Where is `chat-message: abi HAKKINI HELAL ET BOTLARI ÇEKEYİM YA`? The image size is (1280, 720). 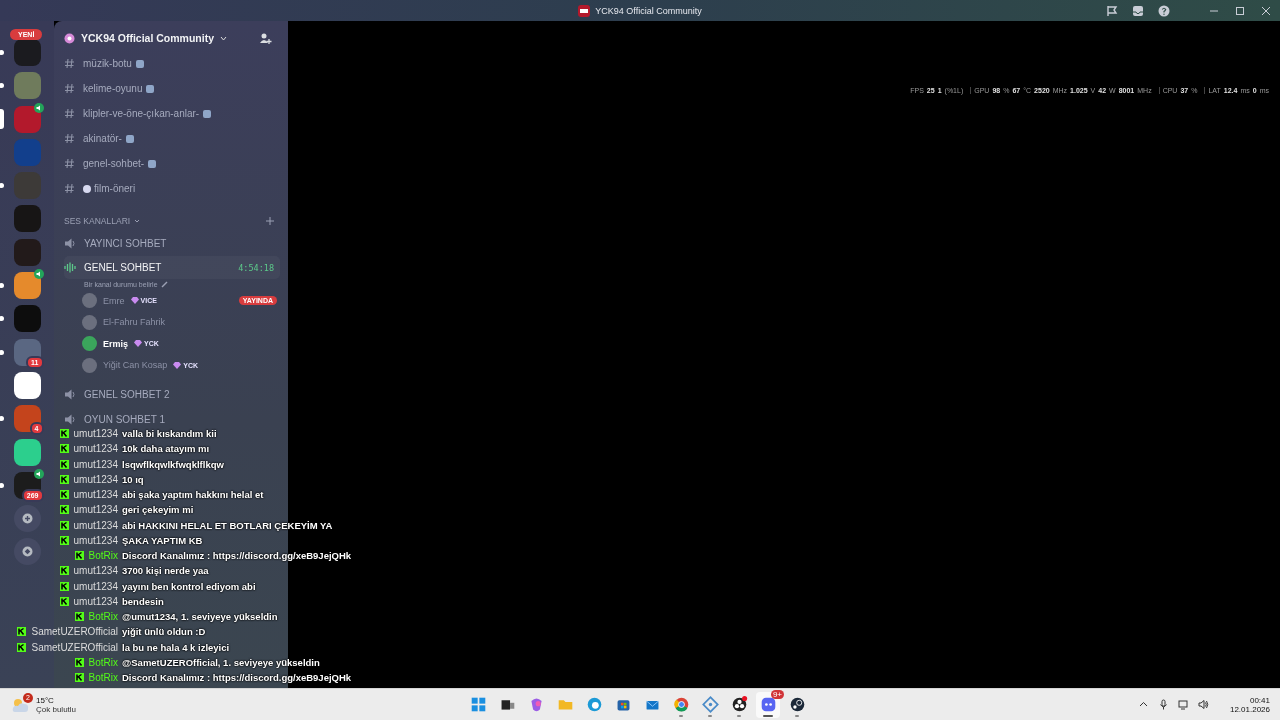
chat-message: abi HAKKINI HELAL ET BOTLARI ÇEKEYİM YA is located at coordinates (228, 525).